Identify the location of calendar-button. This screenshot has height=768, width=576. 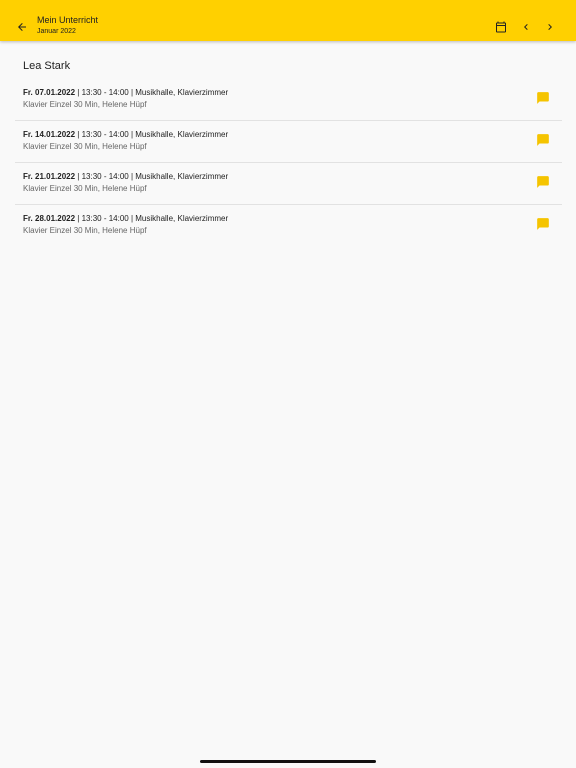
(501, 27).